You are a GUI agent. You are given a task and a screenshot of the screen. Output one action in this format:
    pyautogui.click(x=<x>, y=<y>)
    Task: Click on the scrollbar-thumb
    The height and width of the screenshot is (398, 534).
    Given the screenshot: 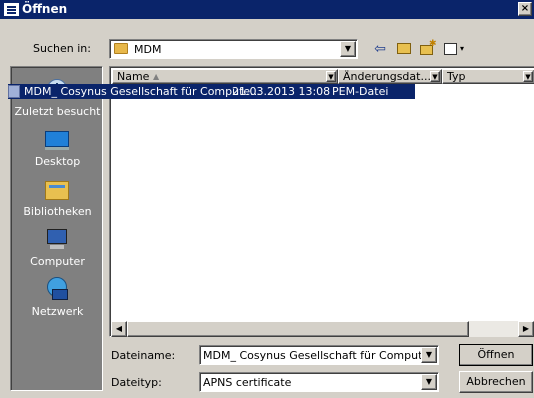 What is the action you would take?
    pyautogui.click(x=298, y=329)
    